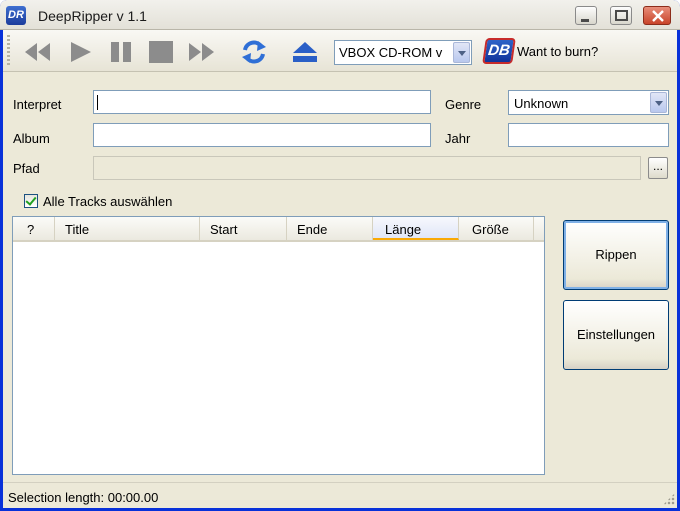 This screenshot has height=511, width=680. Describe the element at coordinates (127, 228) in the screenshot. I see `column-header-title: Title` at that location.